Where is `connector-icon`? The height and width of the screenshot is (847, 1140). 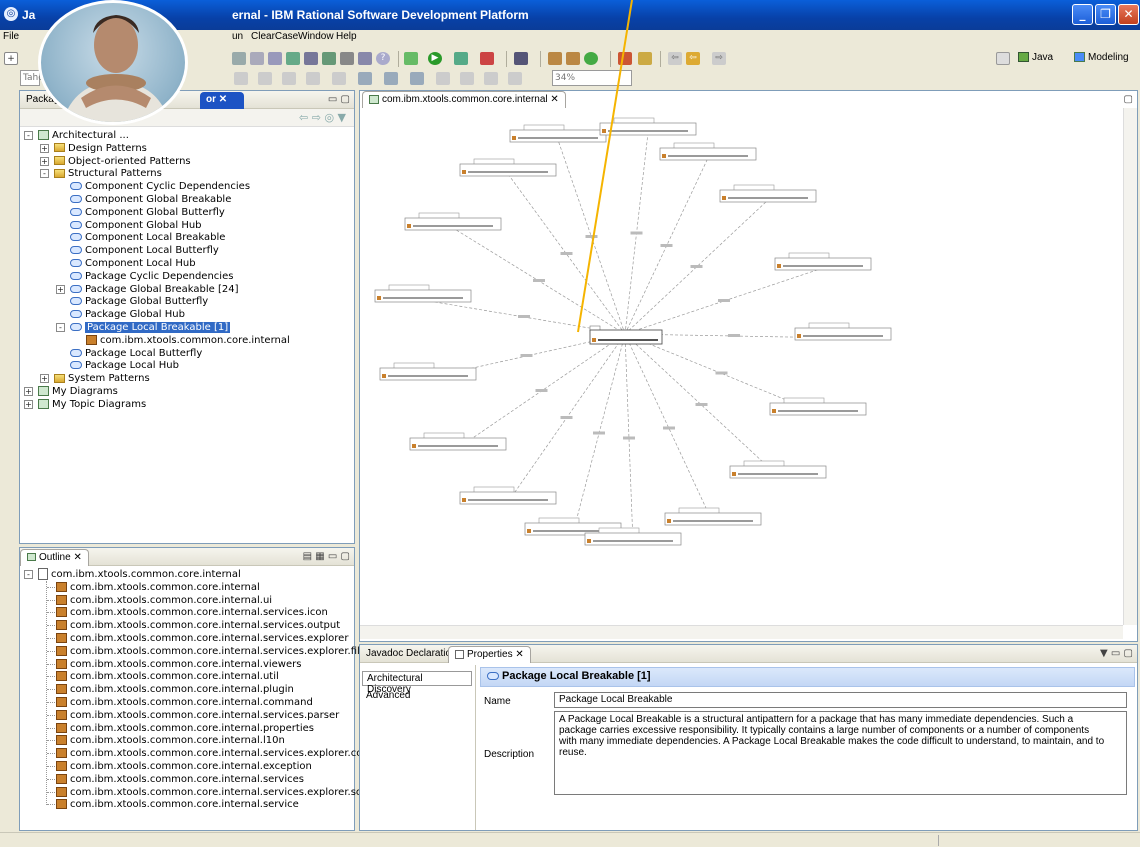
connector-icon is located at coordinates (275, 58).